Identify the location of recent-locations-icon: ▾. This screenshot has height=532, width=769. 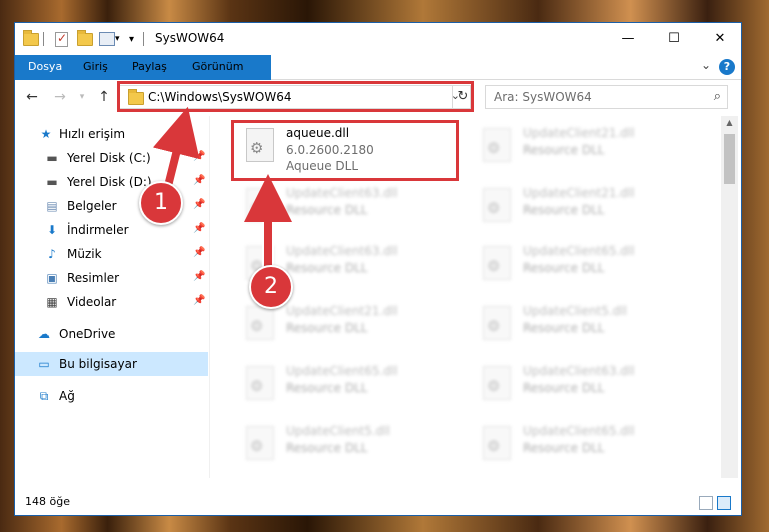
(82, 97).